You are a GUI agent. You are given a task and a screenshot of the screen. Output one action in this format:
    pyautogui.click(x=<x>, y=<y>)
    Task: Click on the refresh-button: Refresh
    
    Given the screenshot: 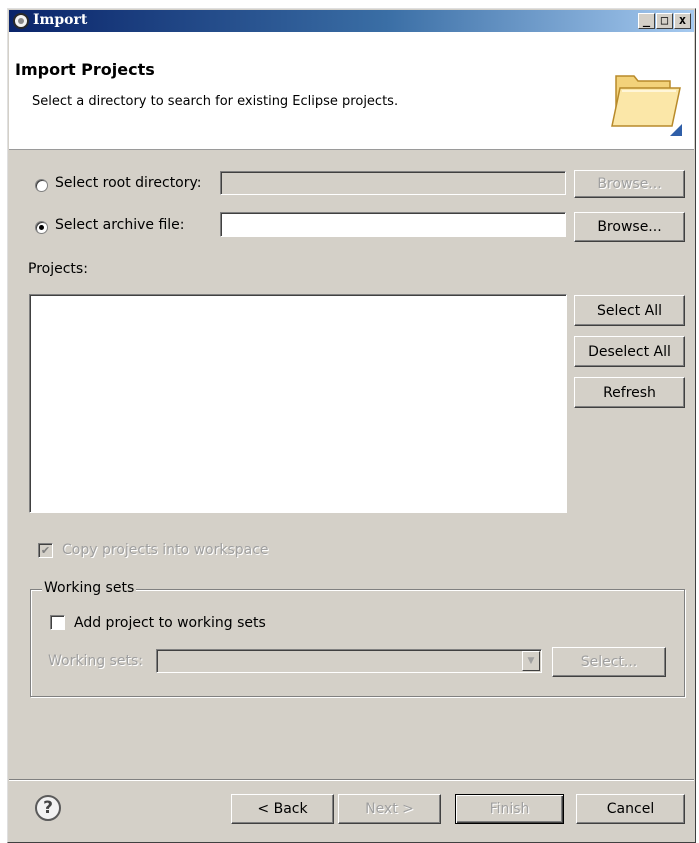 What is the action you would take?
    pyautogui.click(x=629, y=392)
    